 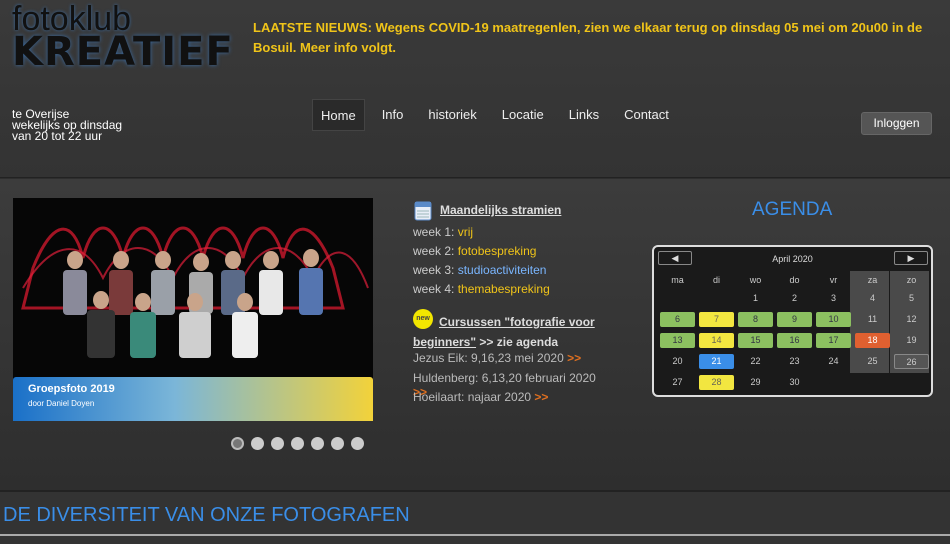 What do you see at coordinates (755, 319) in the screenshot?
I see `calendar-day: 8` at bounding box center [755, 319].